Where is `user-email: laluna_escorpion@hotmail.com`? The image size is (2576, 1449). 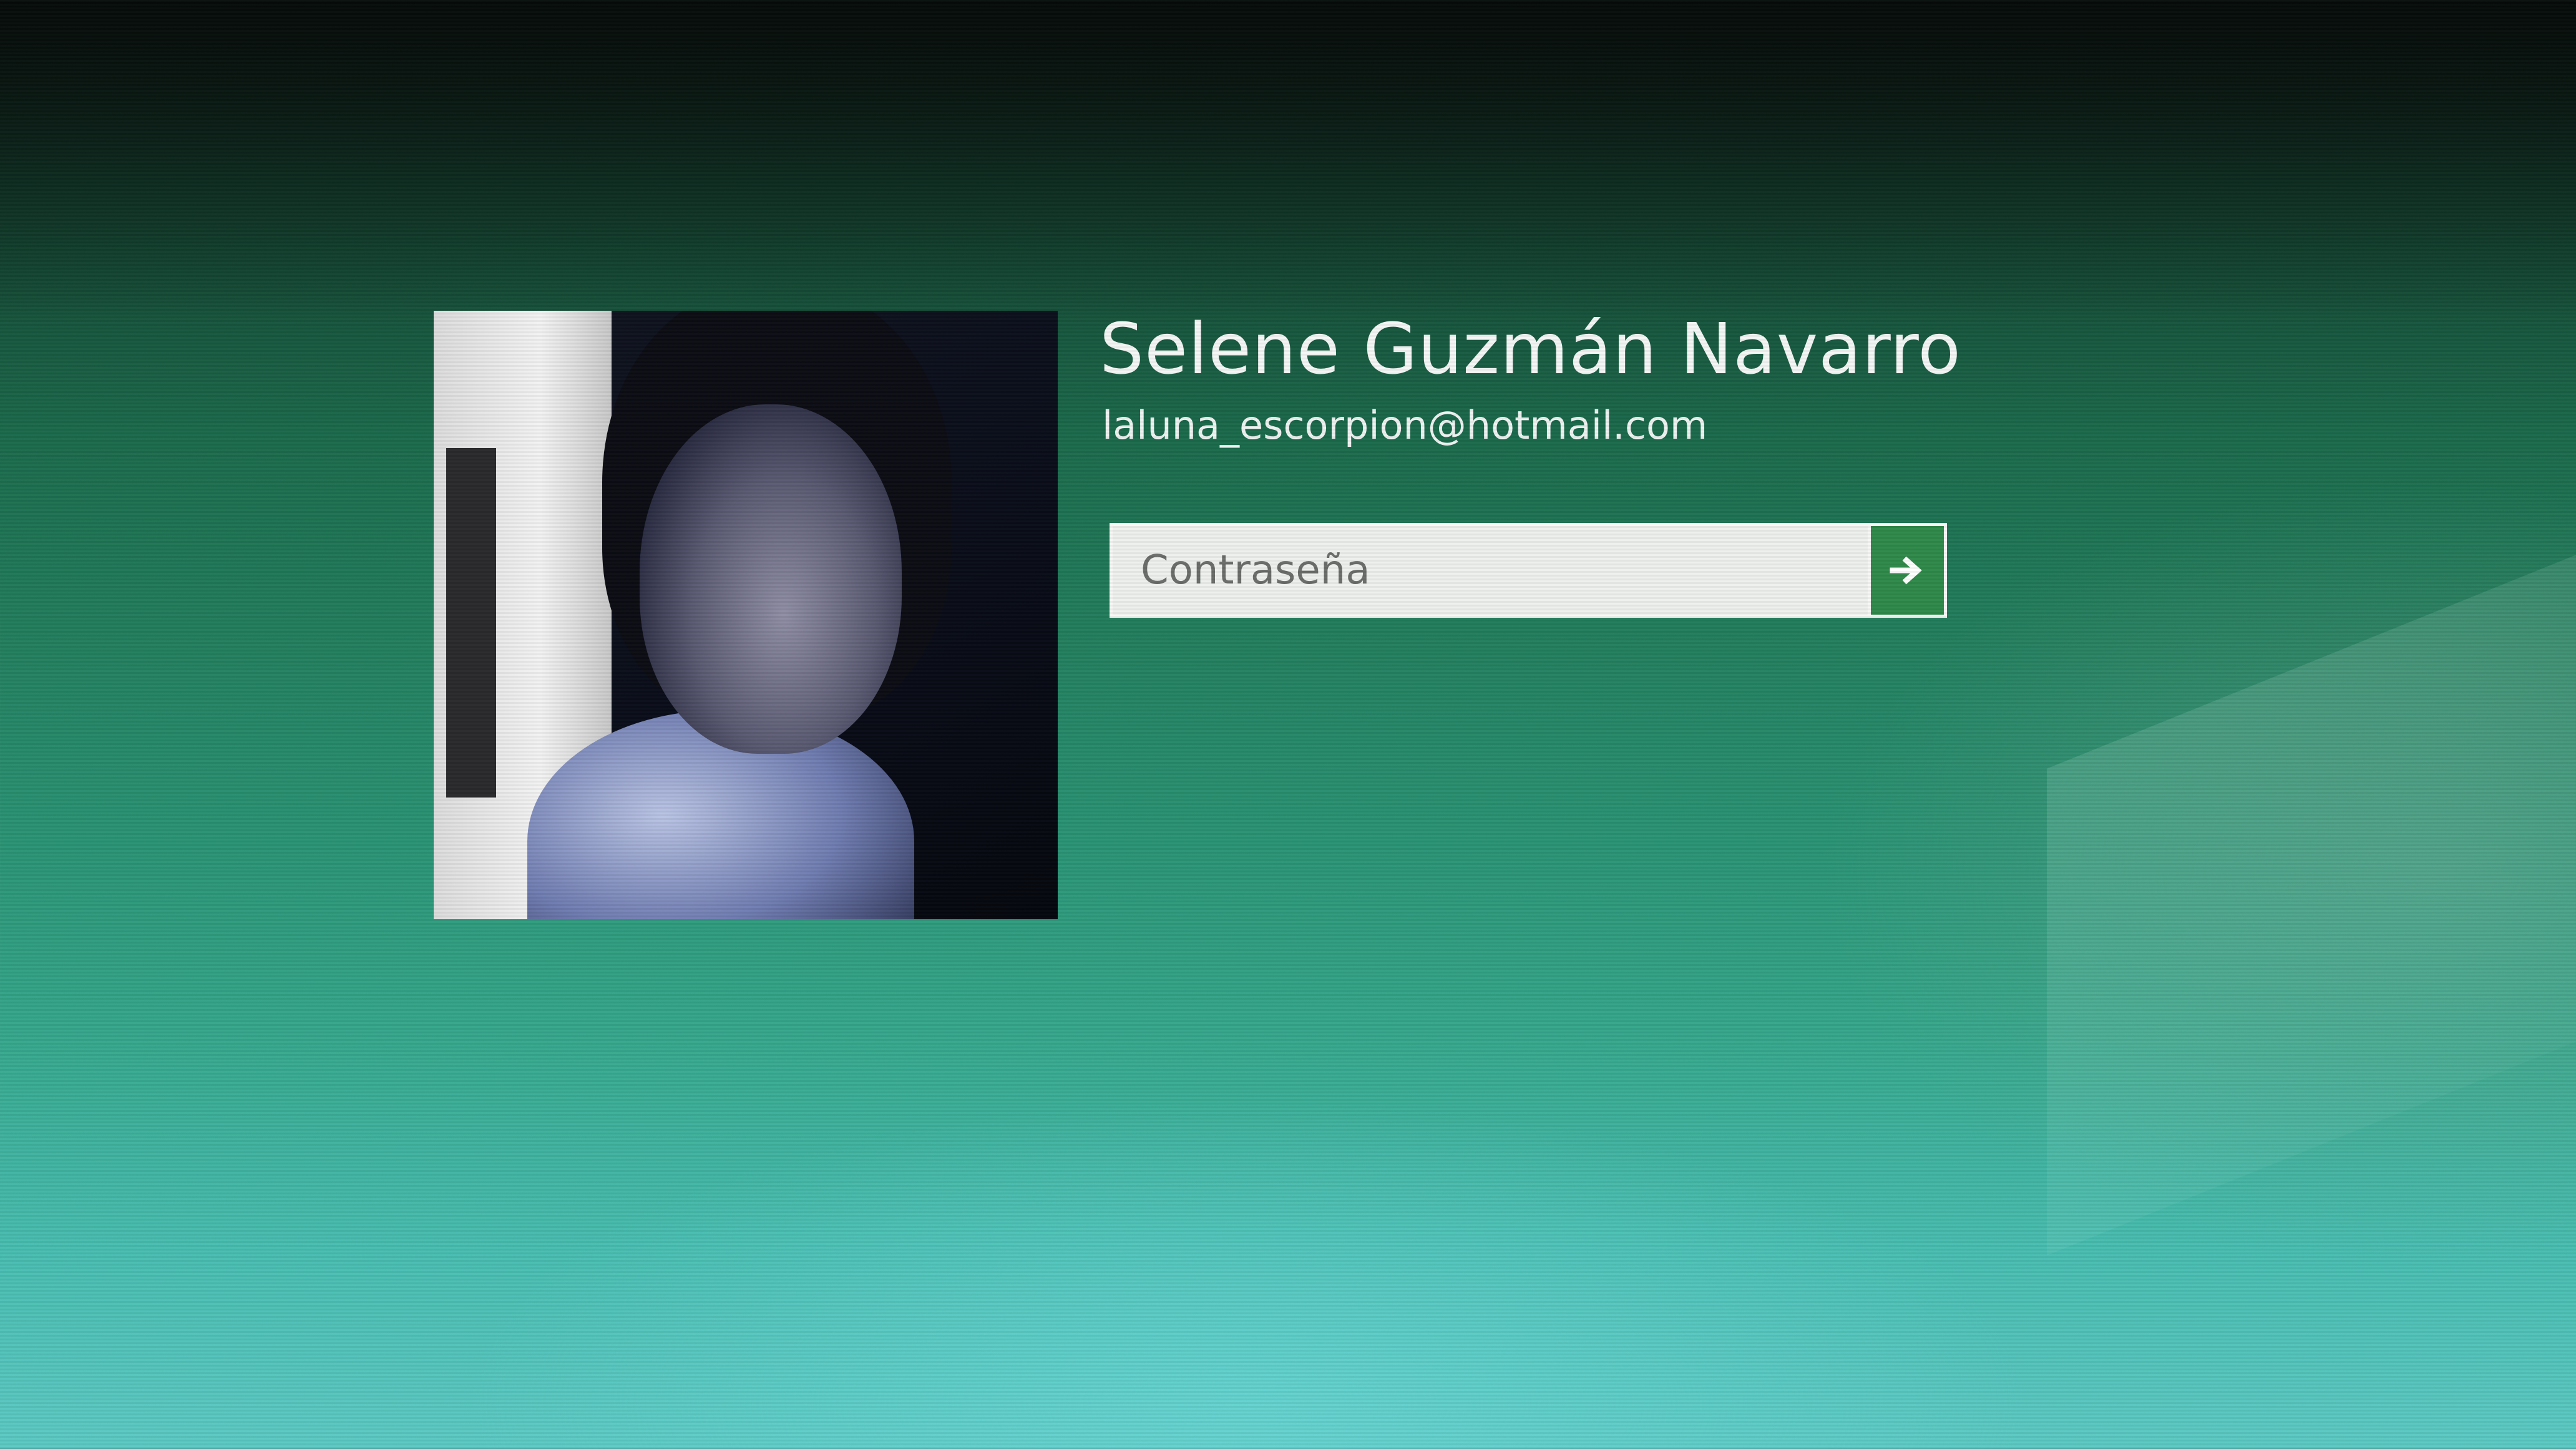 user-email: laluna_escorpion@hotmail.com is located at coordinates (1405, 425).